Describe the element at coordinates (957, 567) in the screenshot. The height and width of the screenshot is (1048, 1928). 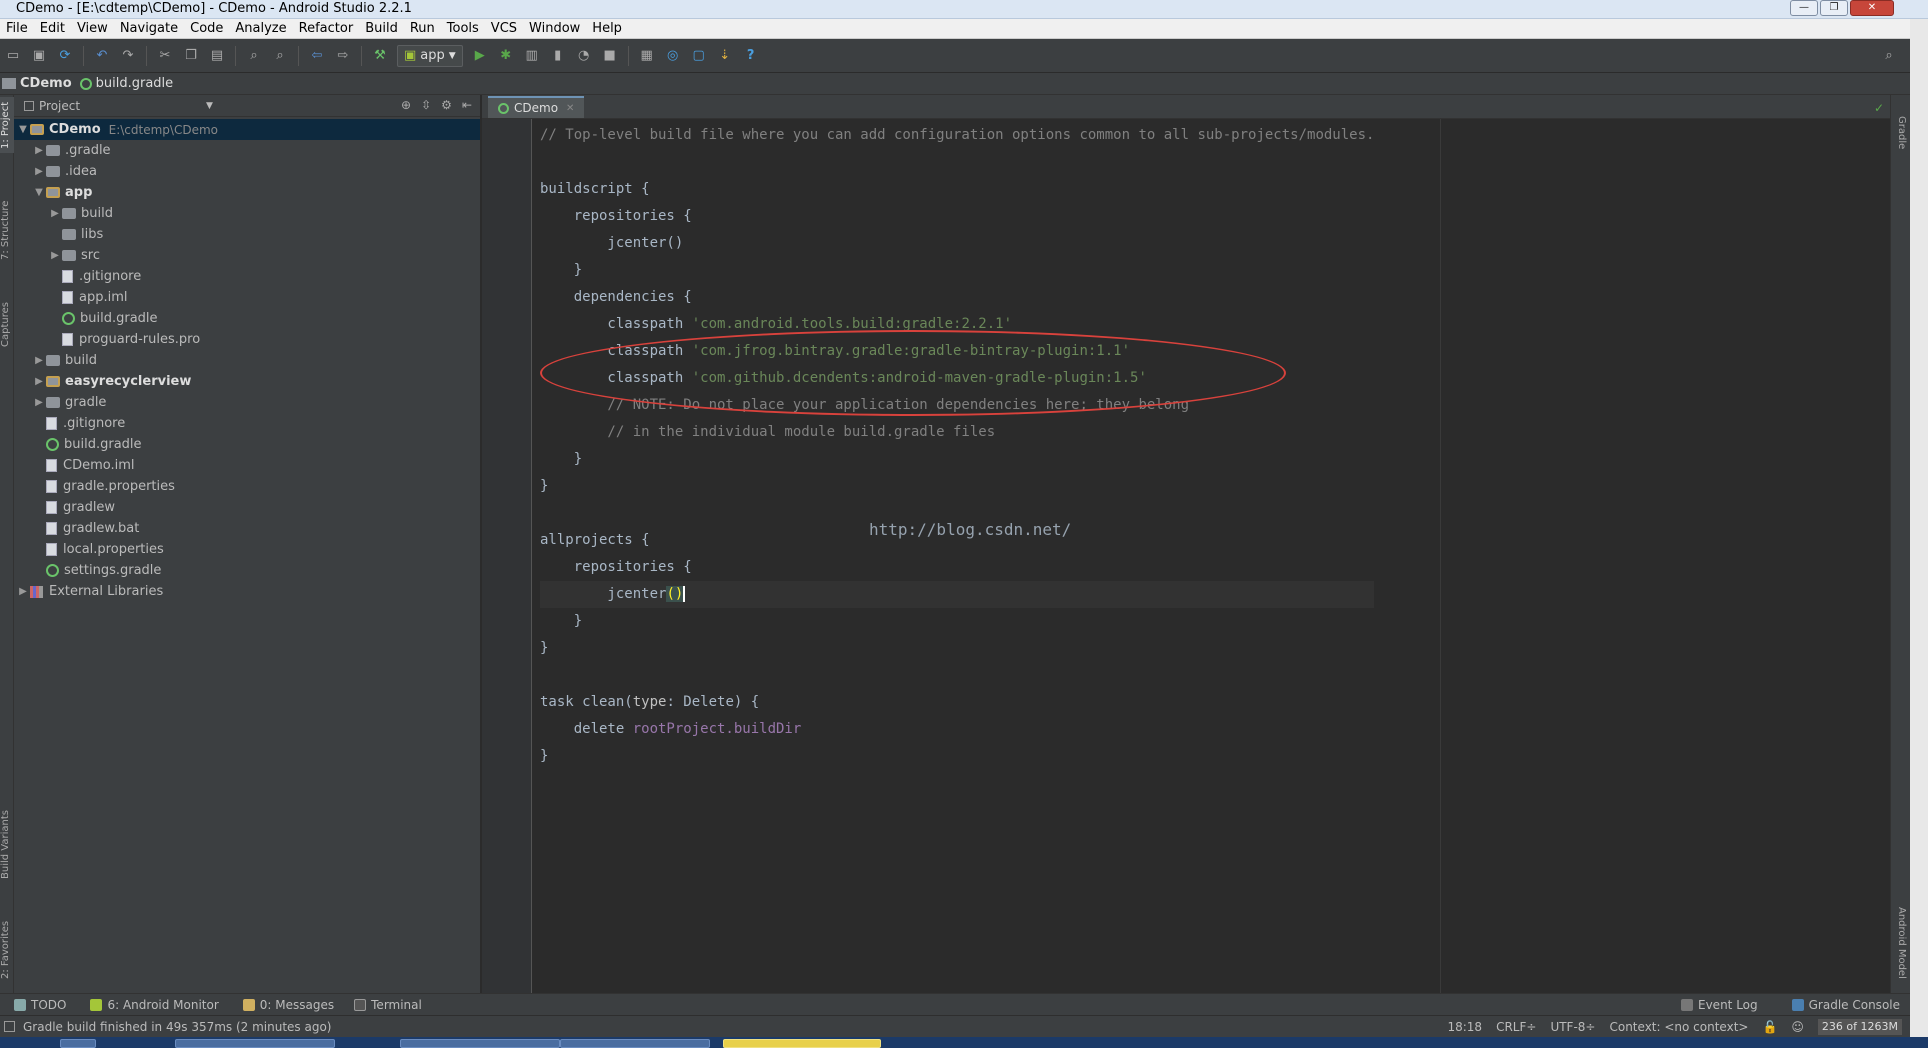
I see `code-line: repositories {` at that location.